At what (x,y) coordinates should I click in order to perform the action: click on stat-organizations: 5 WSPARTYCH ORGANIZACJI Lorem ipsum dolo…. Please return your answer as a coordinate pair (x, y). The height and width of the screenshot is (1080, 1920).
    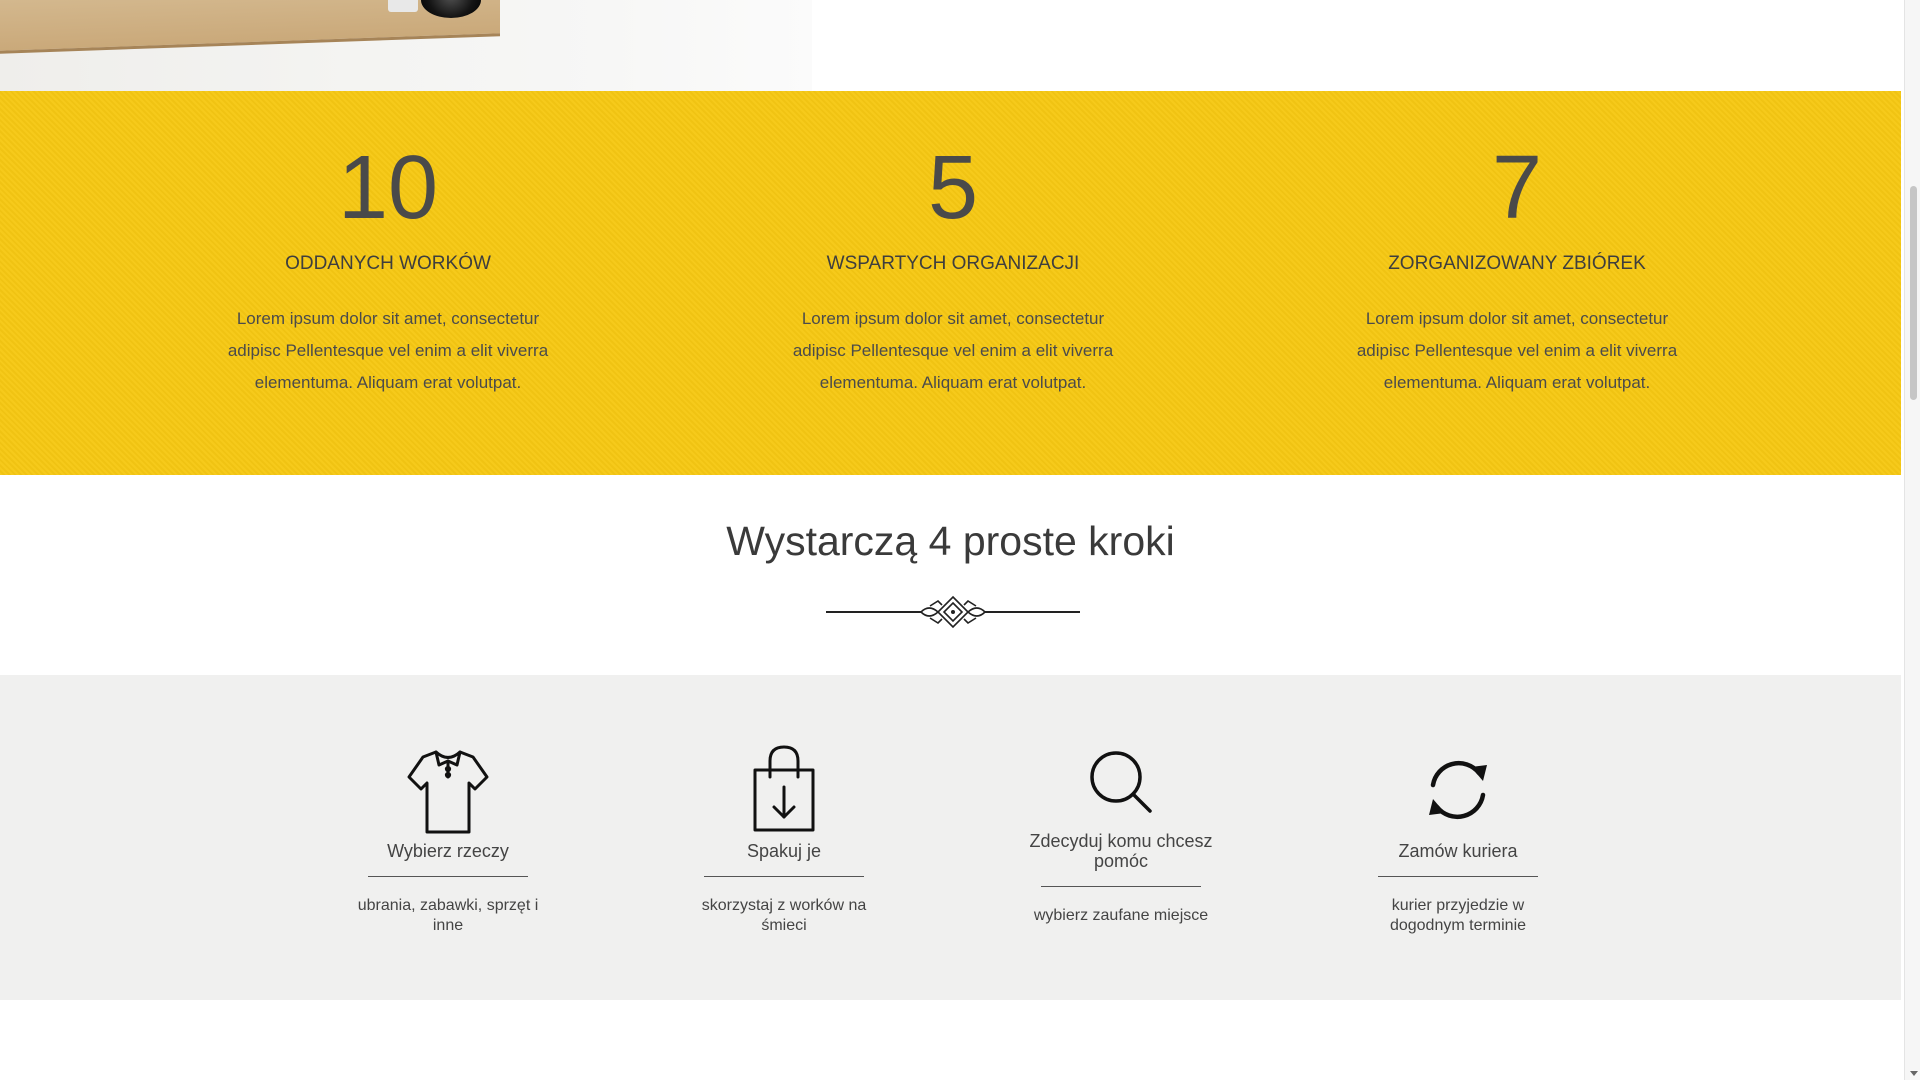
    Looking at the image, I should click on (953, 245).